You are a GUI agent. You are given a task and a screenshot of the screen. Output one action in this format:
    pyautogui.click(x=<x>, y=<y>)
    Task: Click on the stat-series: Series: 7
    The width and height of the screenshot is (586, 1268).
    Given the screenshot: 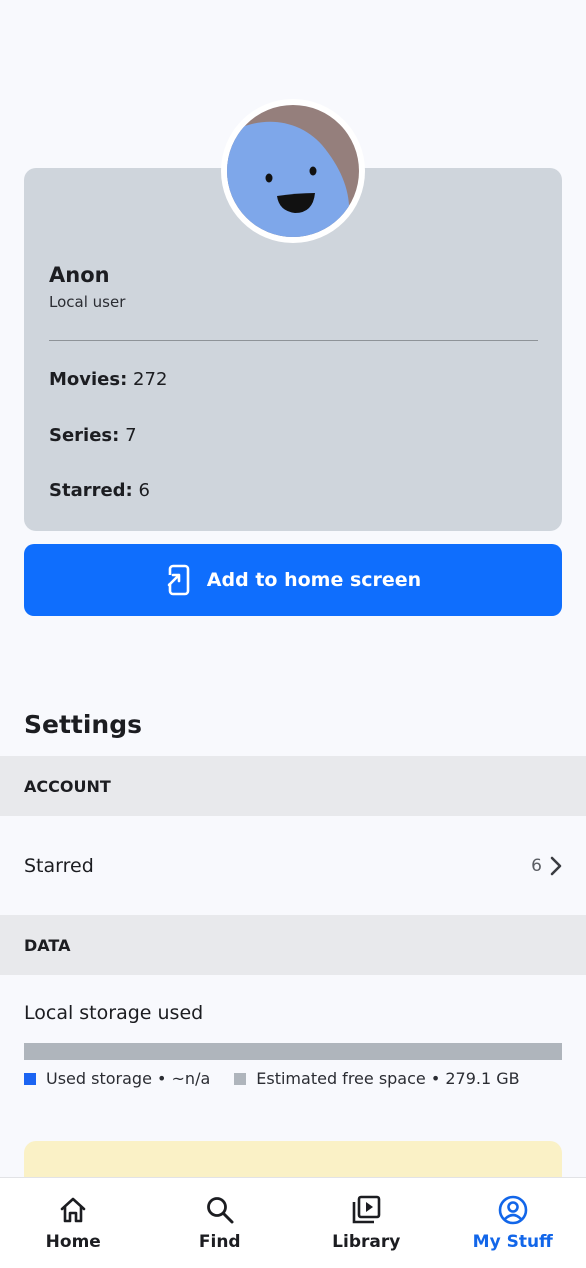 What is the action you would take?
    pyautogui.click(x=93, y=435)
    